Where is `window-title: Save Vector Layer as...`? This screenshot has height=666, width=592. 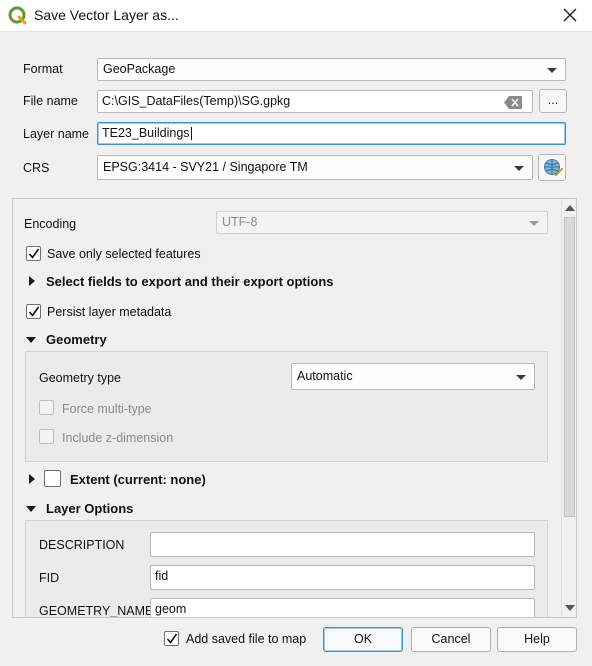
window-title: Save Vector Layer as... is located at coordinates (106, 15).